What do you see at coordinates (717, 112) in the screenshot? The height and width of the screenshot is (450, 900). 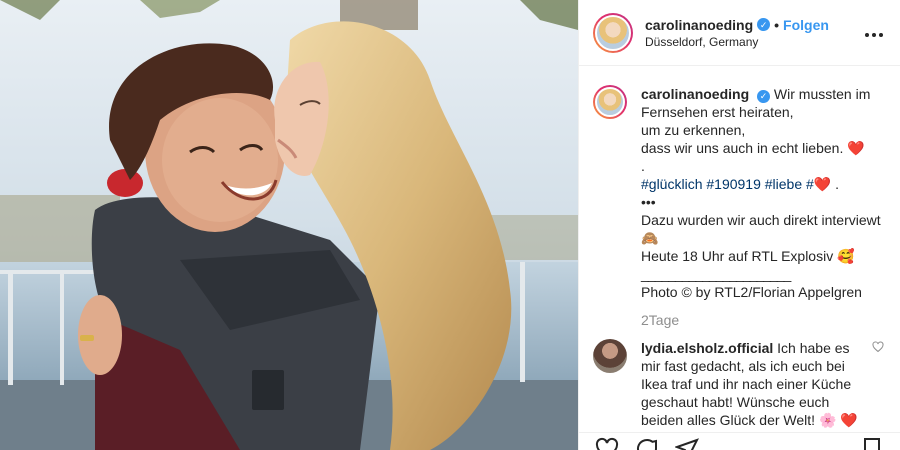 I see `caption-line-2: Fernsehen erst heiraten,` at bounding box center [717, 112].